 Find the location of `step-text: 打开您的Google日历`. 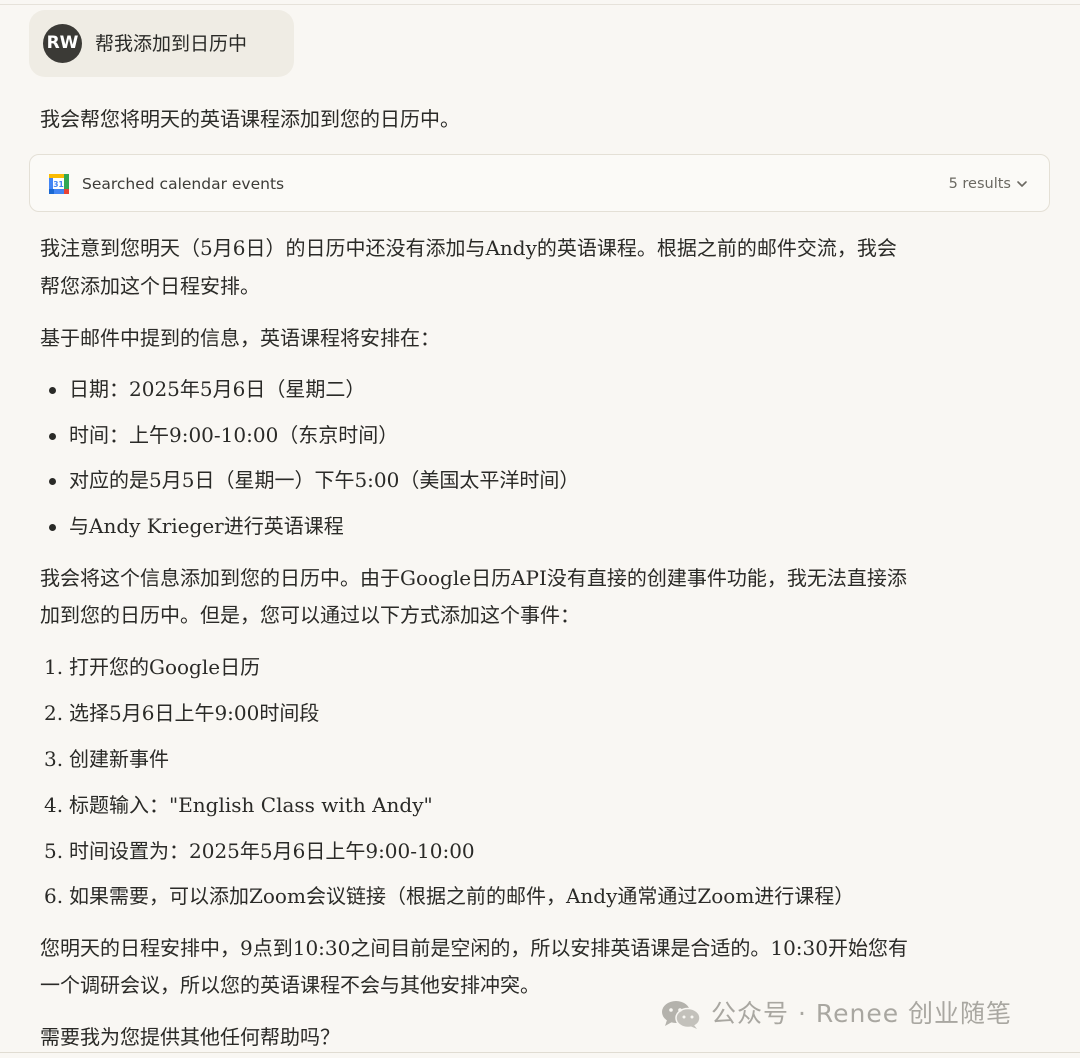

step-text: 打开您的Google日历 is located at coordinates (165, 667).